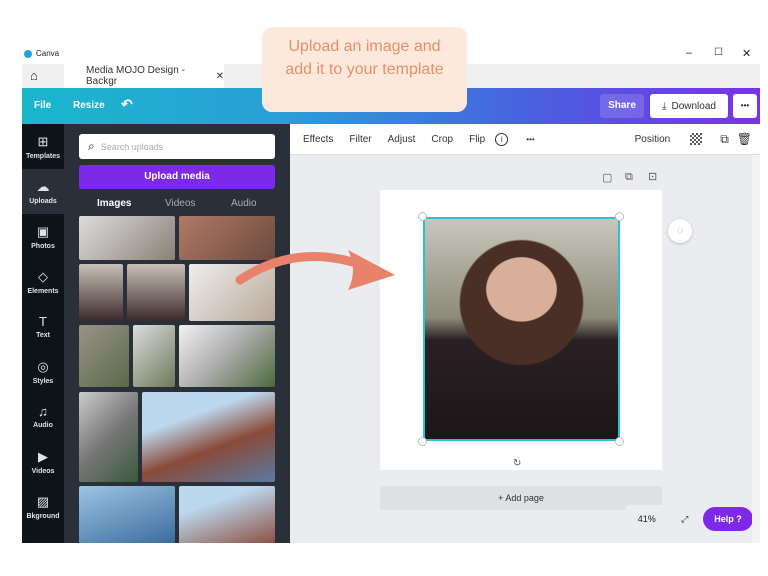 The height and width of the screenshot is (576, 768). Describe the element at coordinates (442, 139) in the screenshot. I see `crop-button: Crop` at that location.